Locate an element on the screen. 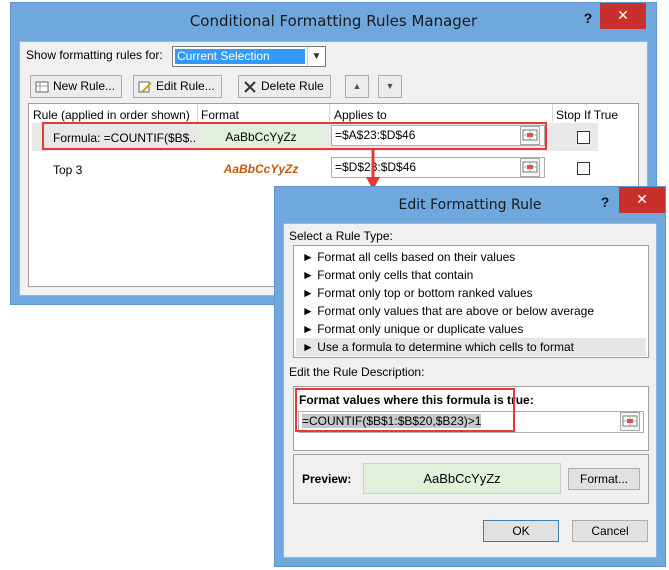 The height and width of the screenshot is (570, 669). col-header-format: Format is located at coordinates (220, 115).